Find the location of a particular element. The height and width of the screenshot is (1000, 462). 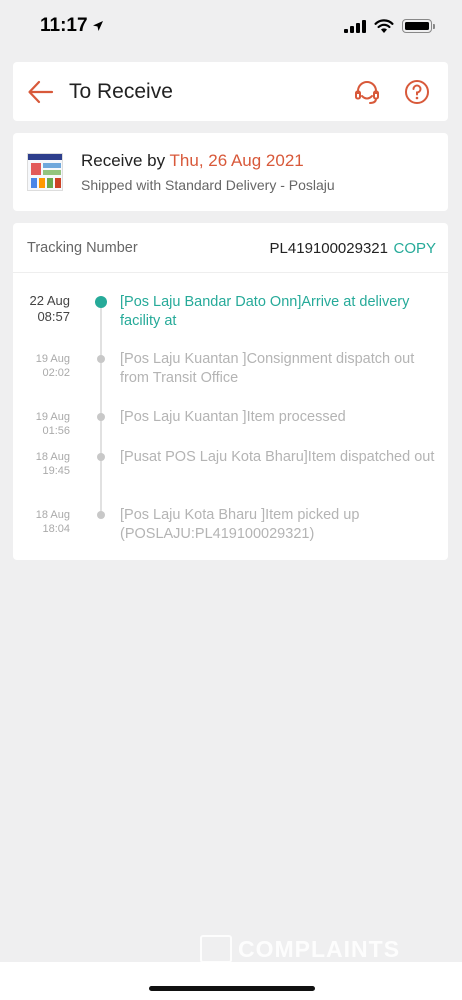

timeline-line is located at coordinates (101, 407).